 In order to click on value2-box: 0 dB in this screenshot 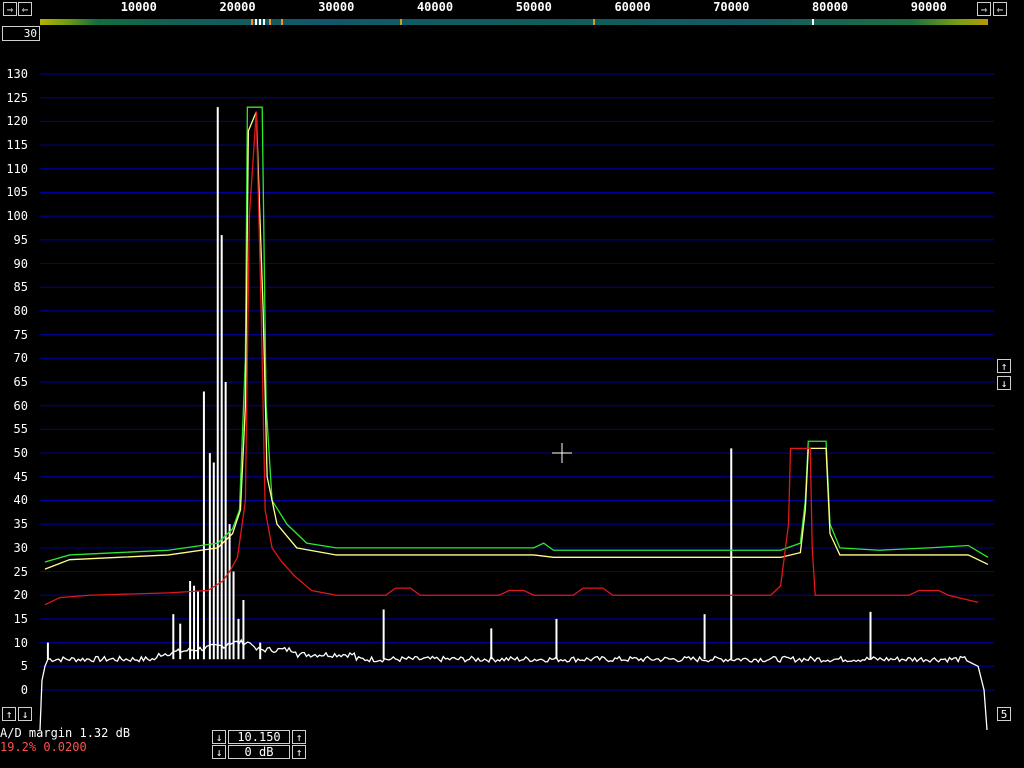, I will do `click(259, 752)`.